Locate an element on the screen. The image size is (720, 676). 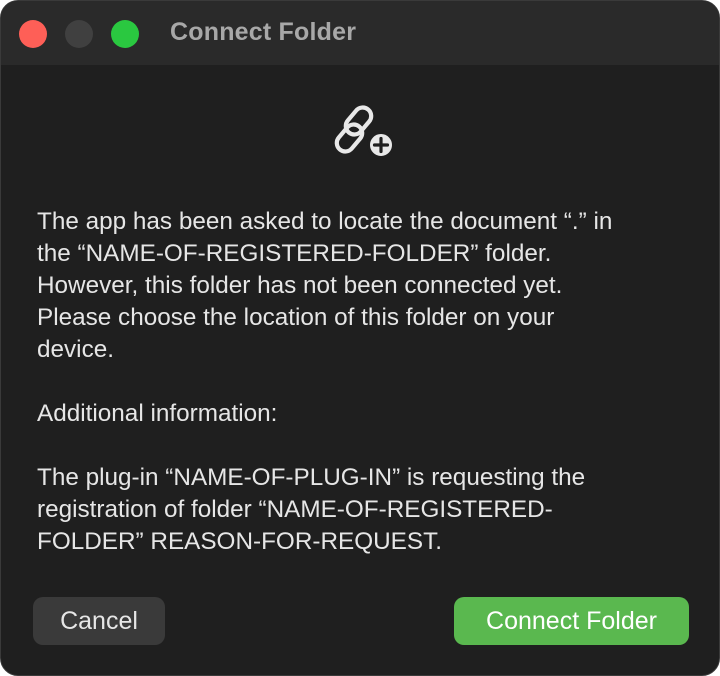
cancel-button: Cancel is located at coordinates (99, 621).